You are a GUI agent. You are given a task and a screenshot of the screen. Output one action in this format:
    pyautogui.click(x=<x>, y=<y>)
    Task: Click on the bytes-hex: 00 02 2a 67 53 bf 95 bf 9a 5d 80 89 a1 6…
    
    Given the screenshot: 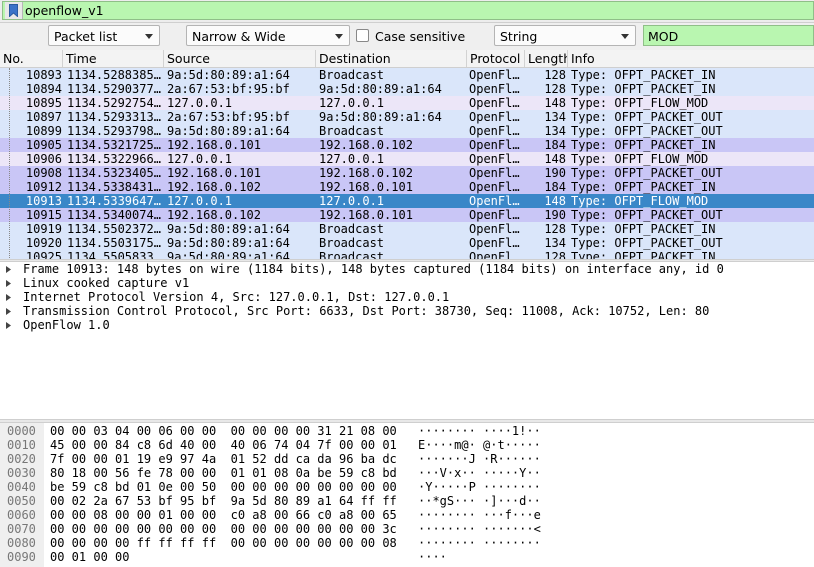 What is the action you would take?
    pyautogui.click(x=223, y=501)
    